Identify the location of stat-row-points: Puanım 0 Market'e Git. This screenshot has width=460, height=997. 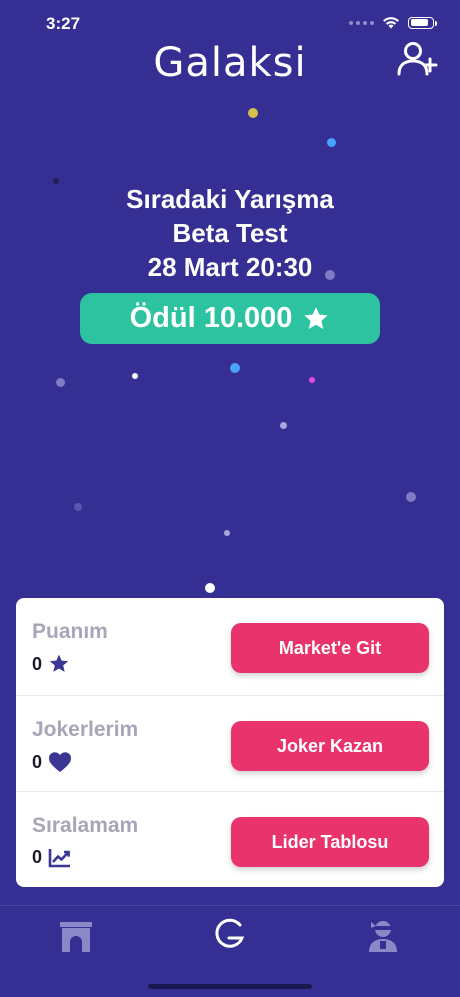
(230, 645).